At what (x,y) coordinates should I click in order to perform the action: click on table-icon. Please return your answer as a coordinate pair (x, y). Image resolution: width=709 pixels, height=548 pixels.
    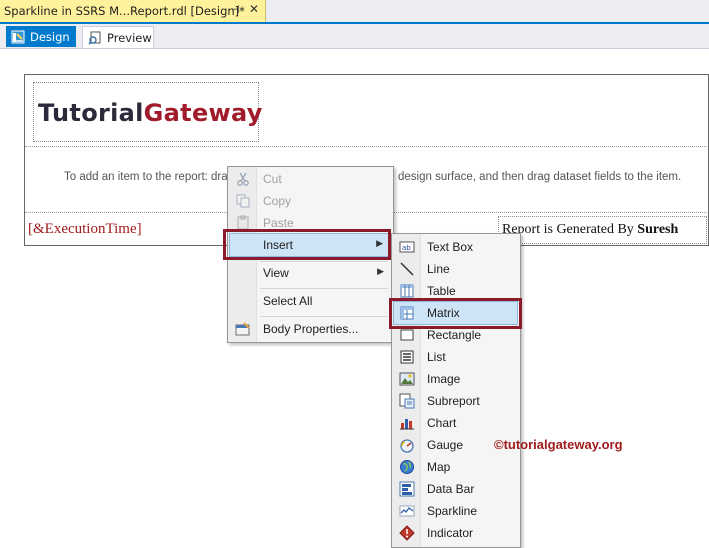
    Looking at the image, I should click on (407, 291).